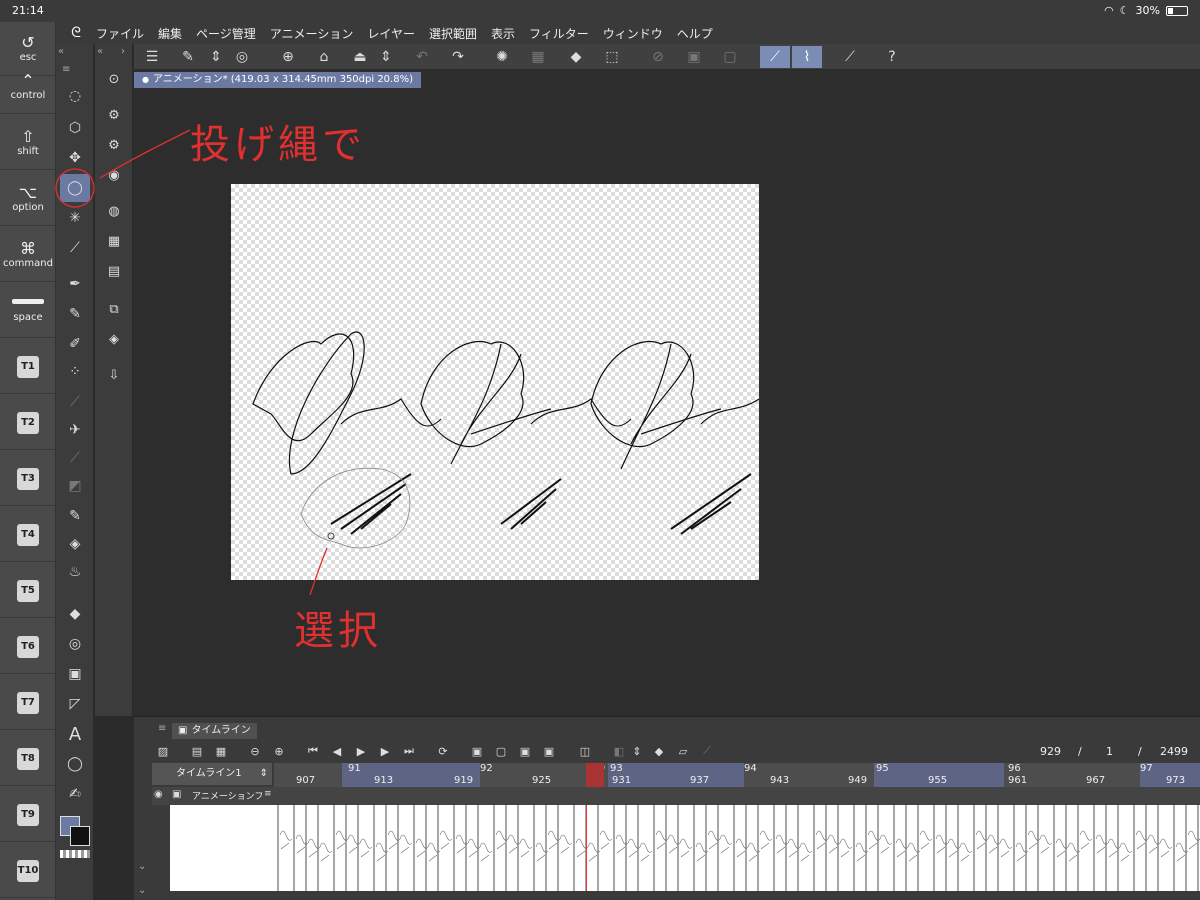 The height and width of the screenshot is (900, 1200). I want to click on command-key: ⌘ command, so click(28, 255).